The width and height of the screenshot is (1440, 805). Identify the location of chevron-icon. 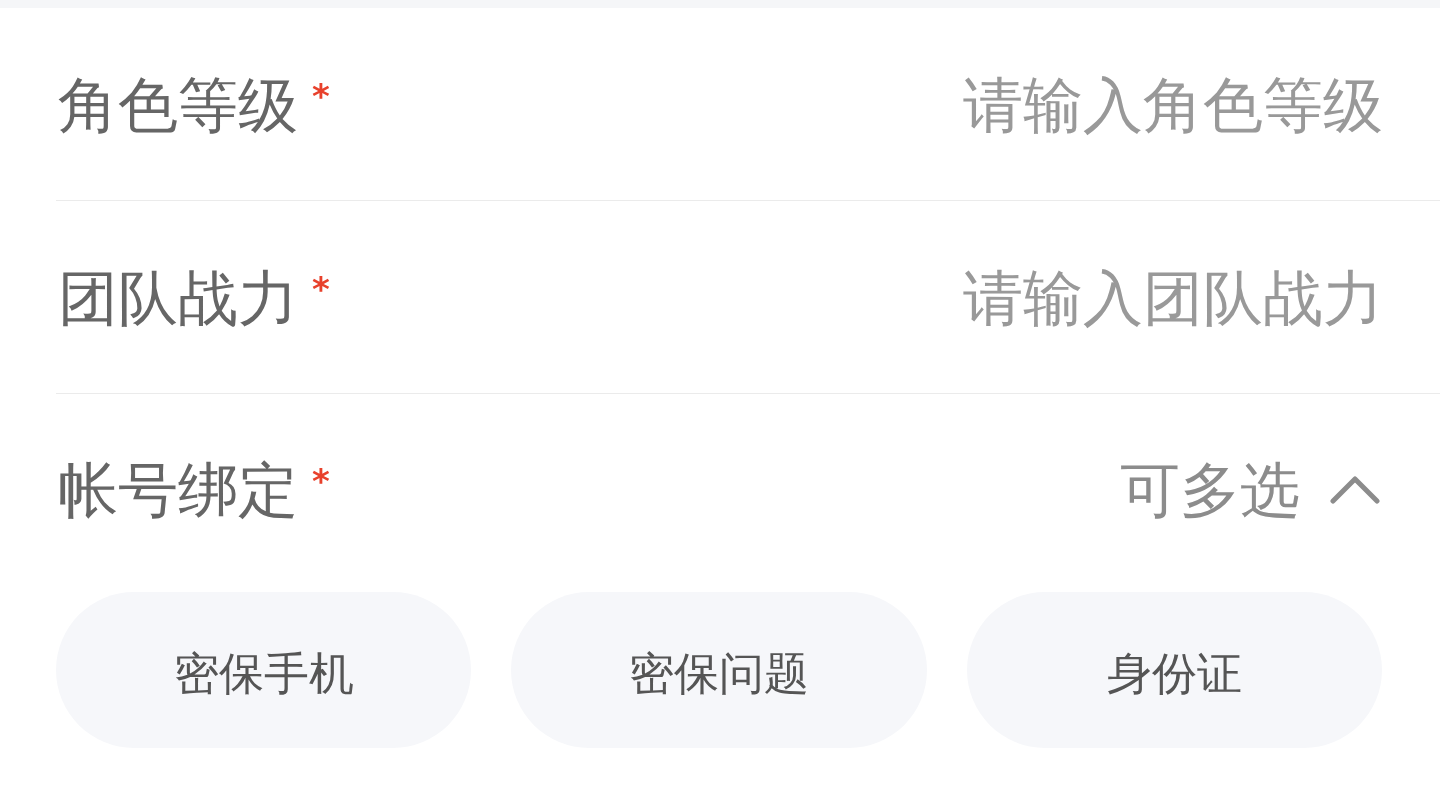
(1355, 490).